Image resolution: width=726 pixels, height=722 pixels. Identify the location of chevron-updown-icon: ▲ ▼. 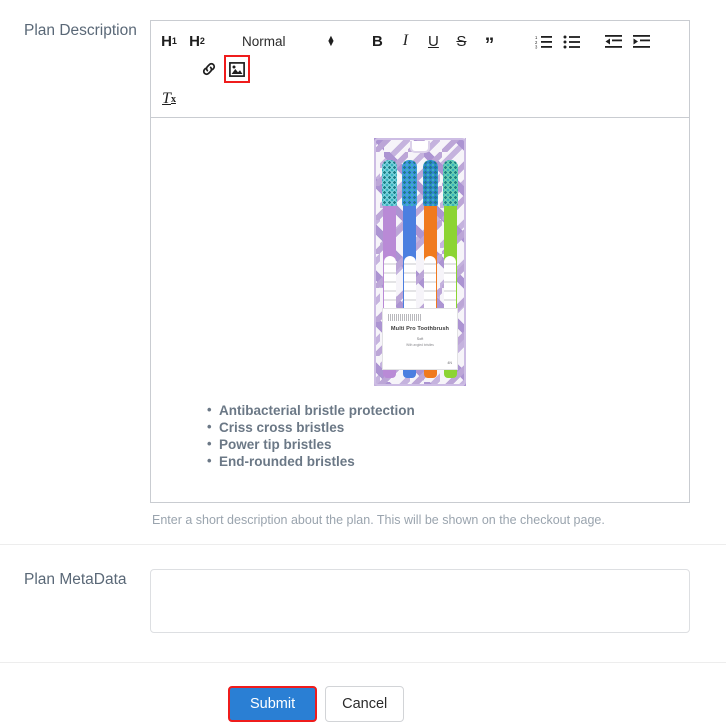
(331, 40).